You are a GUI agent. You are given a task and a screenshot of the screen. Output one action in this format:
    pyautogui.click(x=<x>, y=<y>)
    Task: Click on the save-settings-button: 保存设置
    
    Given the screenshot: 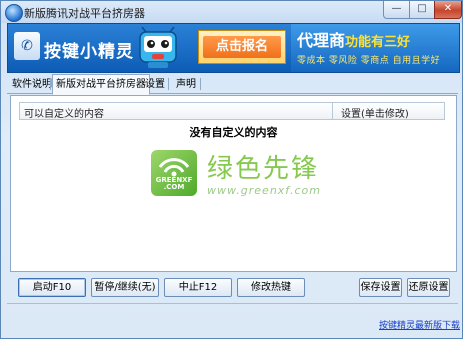 What is the action you would take?
    pyautogui.click(x=380, y=287)
    